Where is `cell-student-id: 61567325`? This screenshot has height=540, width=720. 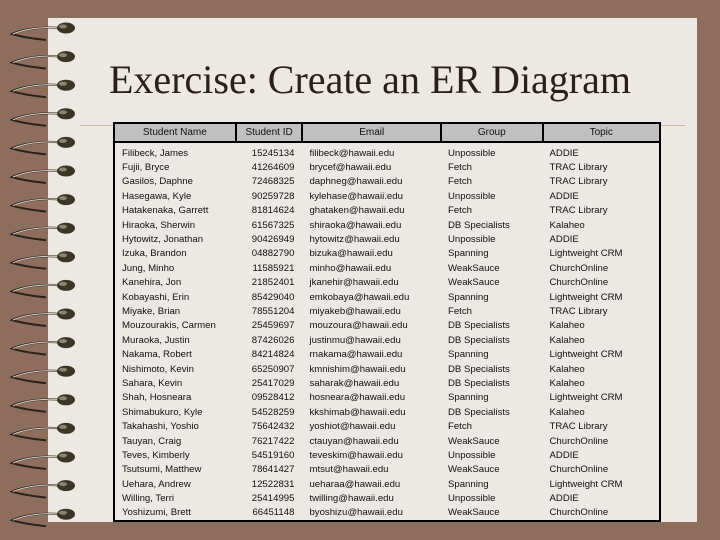
cell-student-id: 61567325 is located at coordinates (273, 225).